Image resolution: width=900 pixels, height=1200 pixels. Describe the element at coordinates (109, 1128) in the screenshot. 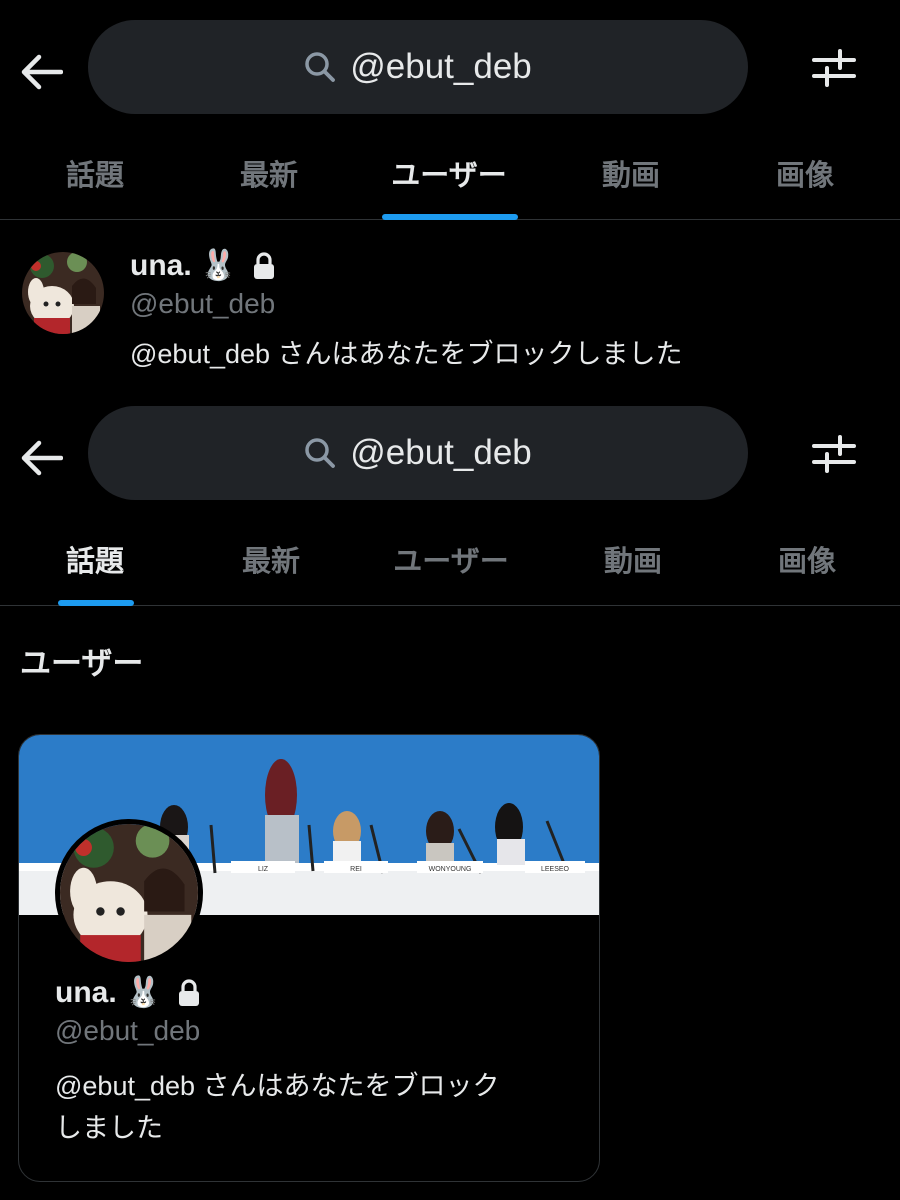

I see `card-blocked-message-line2: しました` at that location.